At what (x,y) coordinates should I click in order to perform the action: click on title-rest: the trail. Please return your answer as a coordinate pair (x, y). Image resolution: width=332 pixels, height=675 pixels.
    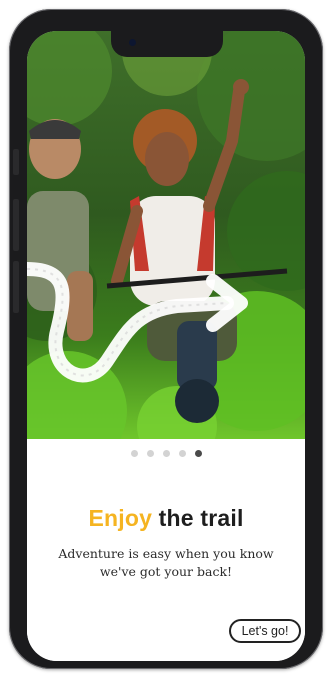
    Looking at the image, I should click on (201, 518).